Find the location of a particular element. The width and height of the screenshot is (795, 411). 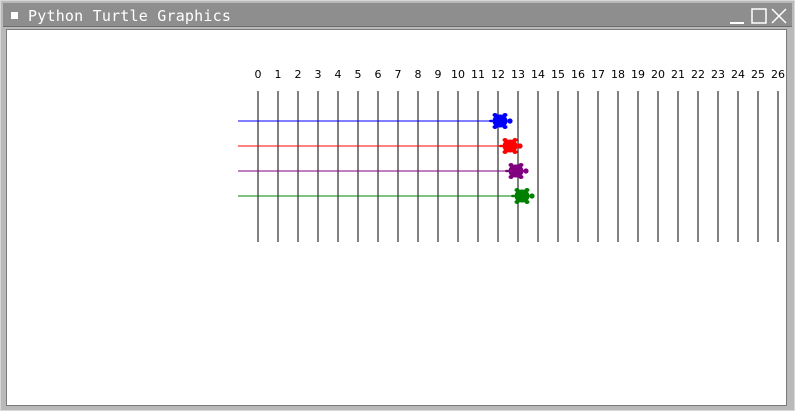

track-tick-label: 6 is located at coordinates (378, 74).